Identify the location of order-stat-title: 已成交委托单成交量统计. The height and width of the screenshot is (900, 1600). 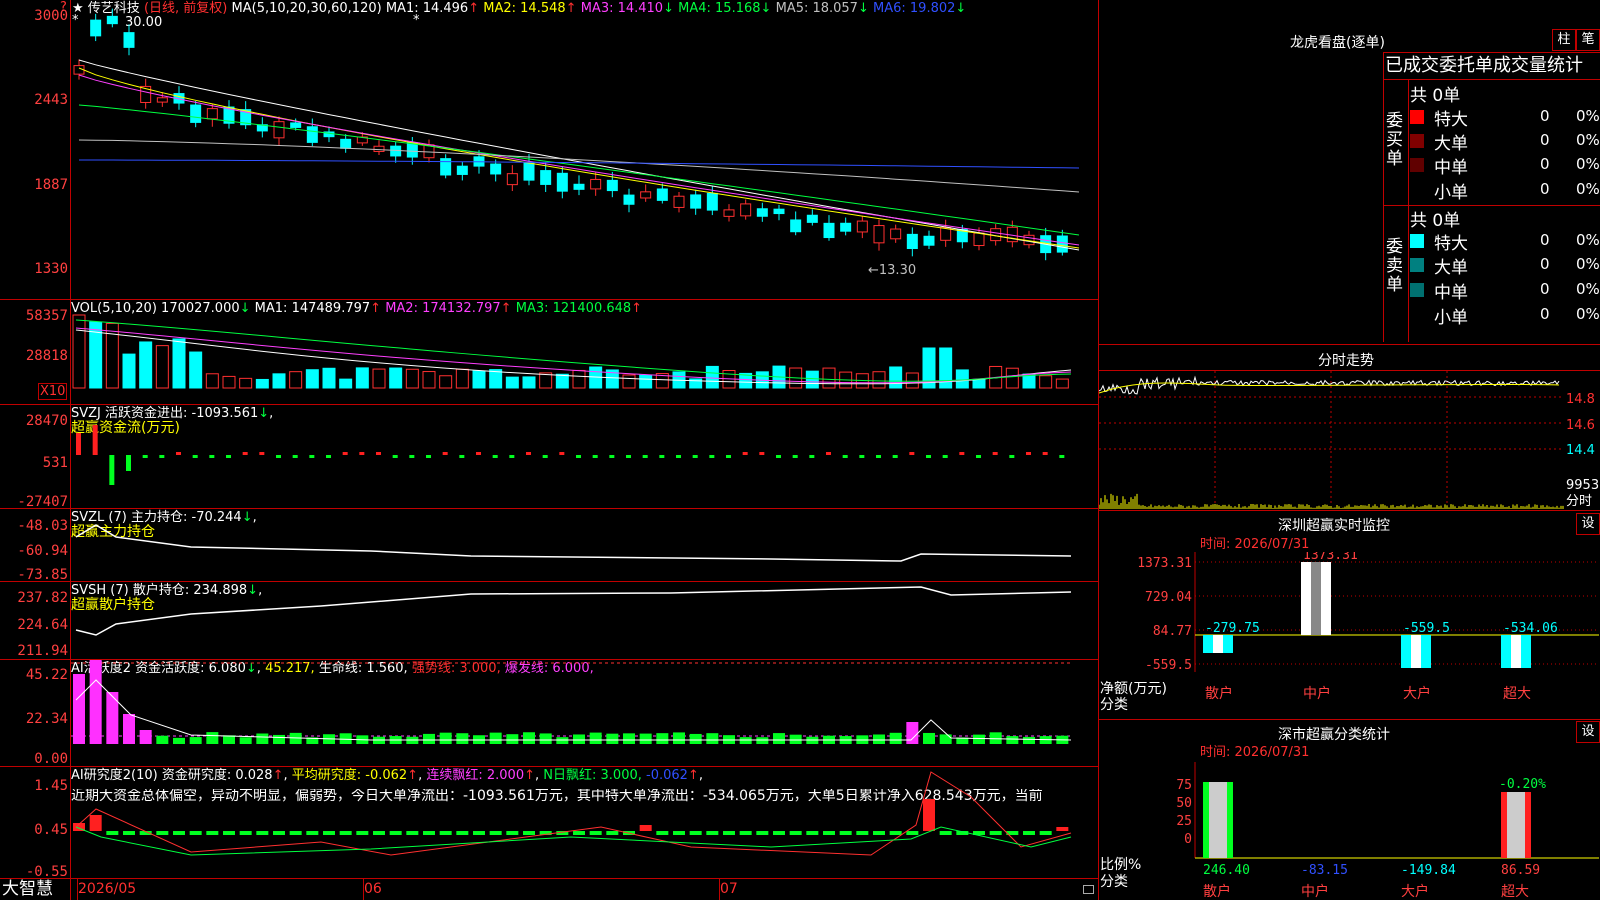
(1484, 65).